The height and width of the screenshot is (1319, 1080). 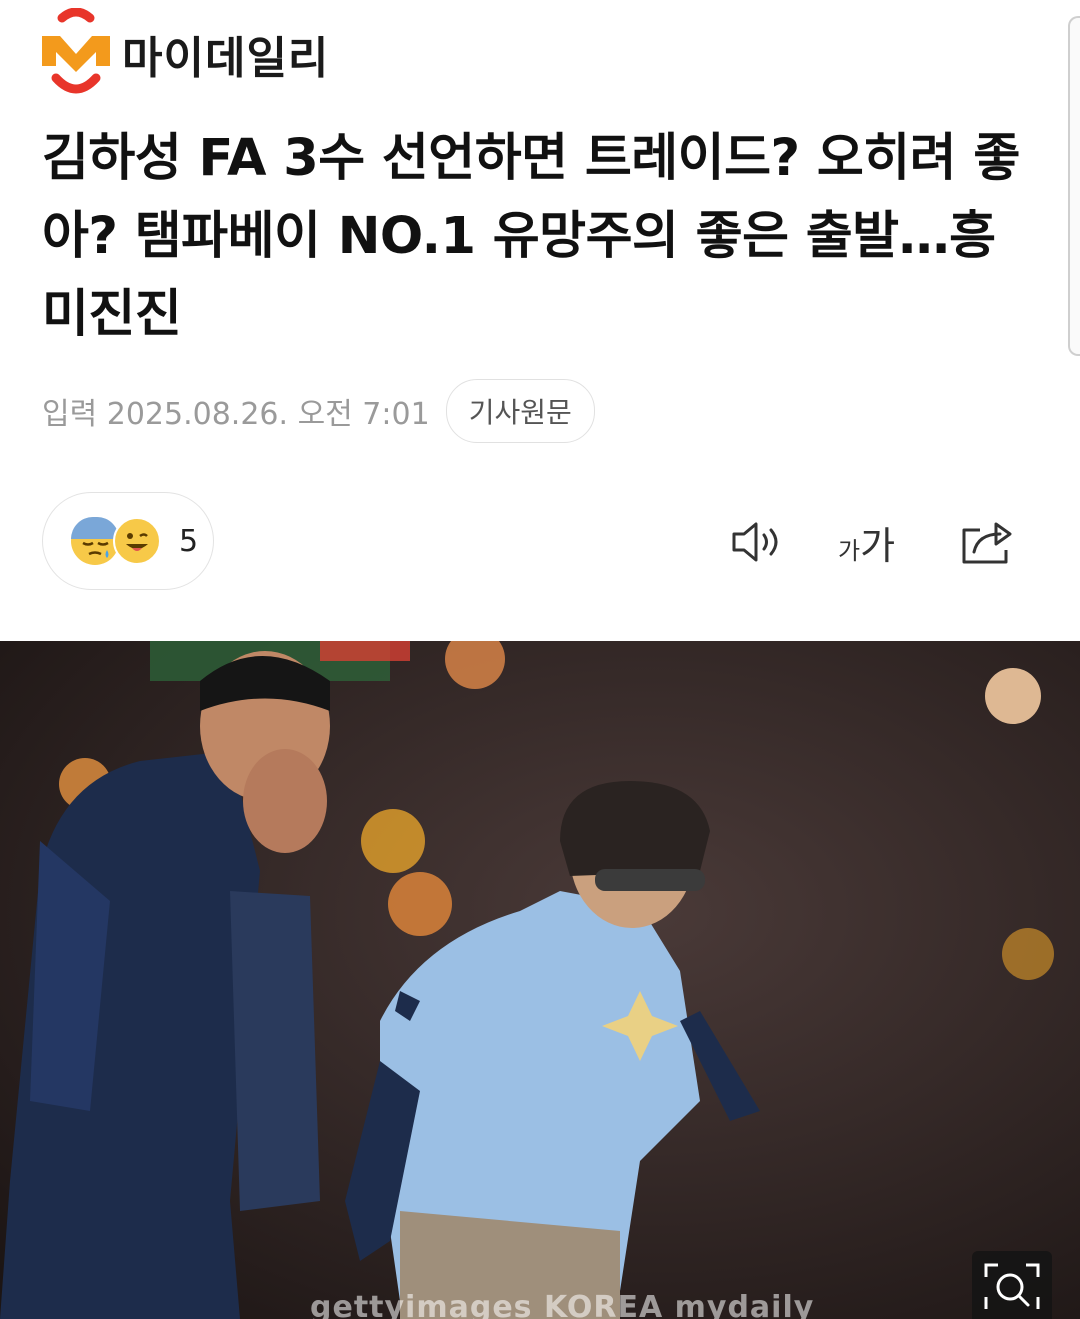 I want to click on speaker-icon, so click(x=755, y=542).